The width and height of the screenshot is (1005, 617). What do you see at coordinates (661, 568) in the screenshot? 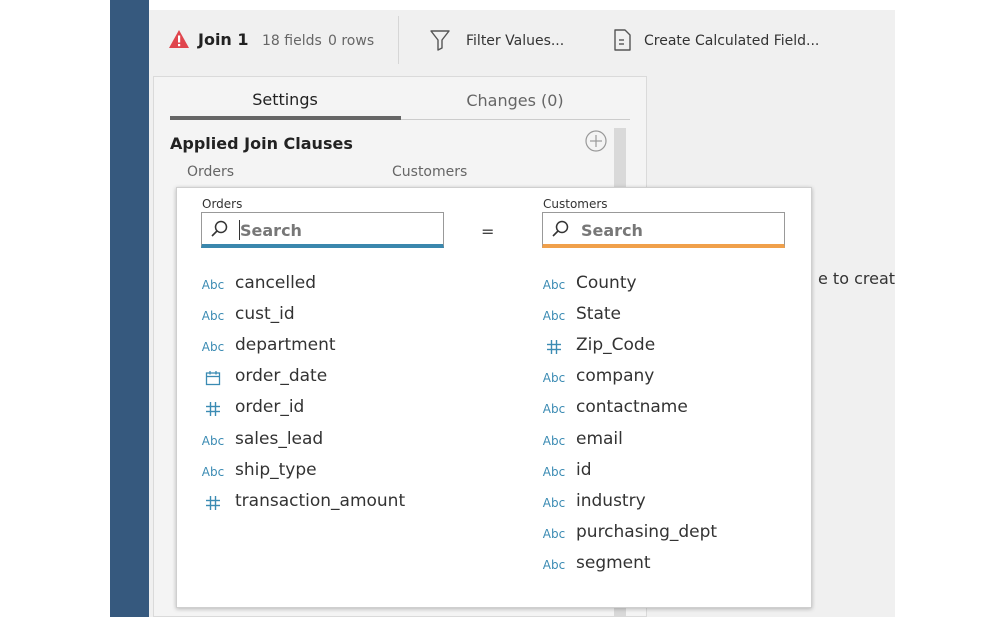
I see `customers-field-row: Abc segment` at bounding box center [661, 568].